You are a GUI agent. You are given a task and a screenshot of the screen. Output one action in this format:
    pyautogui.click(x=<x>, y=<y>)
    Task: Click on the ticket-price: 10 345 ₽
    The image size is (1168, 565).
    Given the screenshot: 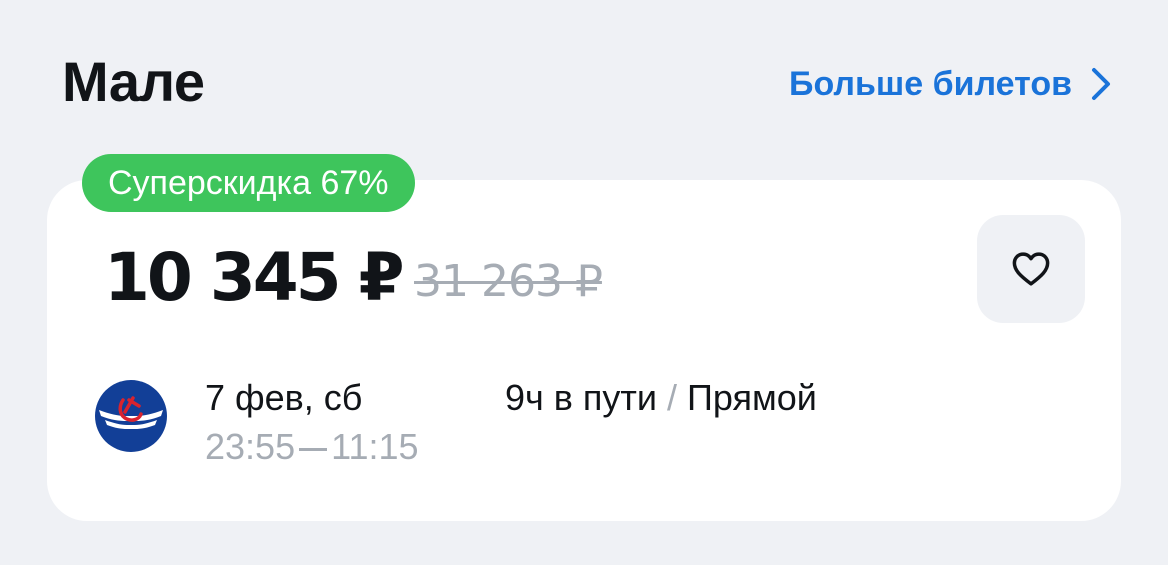 What is the action you would take?
    pyautogui.click(x=254, y=277)
    